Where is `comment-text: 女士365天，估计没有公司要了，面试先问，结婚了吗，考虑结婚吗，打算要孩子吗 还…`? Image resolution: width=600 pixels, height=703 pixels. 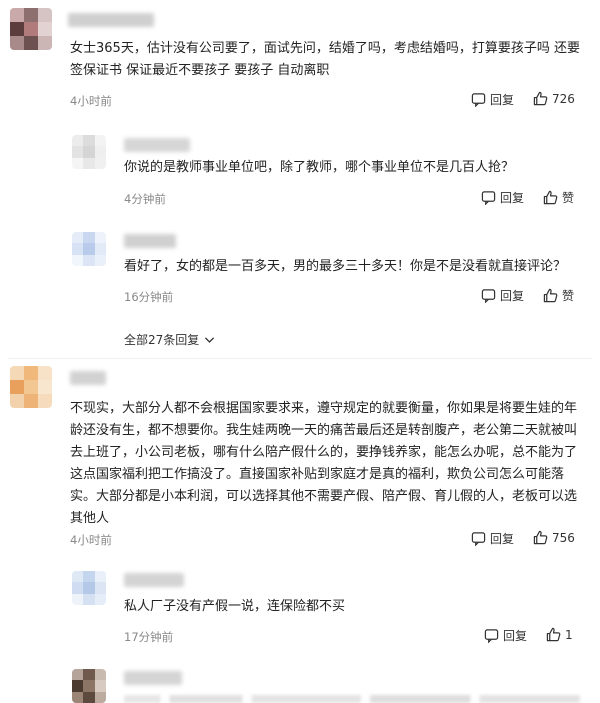
comment-text: 女士365天，估计没有公司要了，面试先问，结婚了吗，考虑结婚吗，打算要孩子吗 还… is located at coordinates (325, 59).